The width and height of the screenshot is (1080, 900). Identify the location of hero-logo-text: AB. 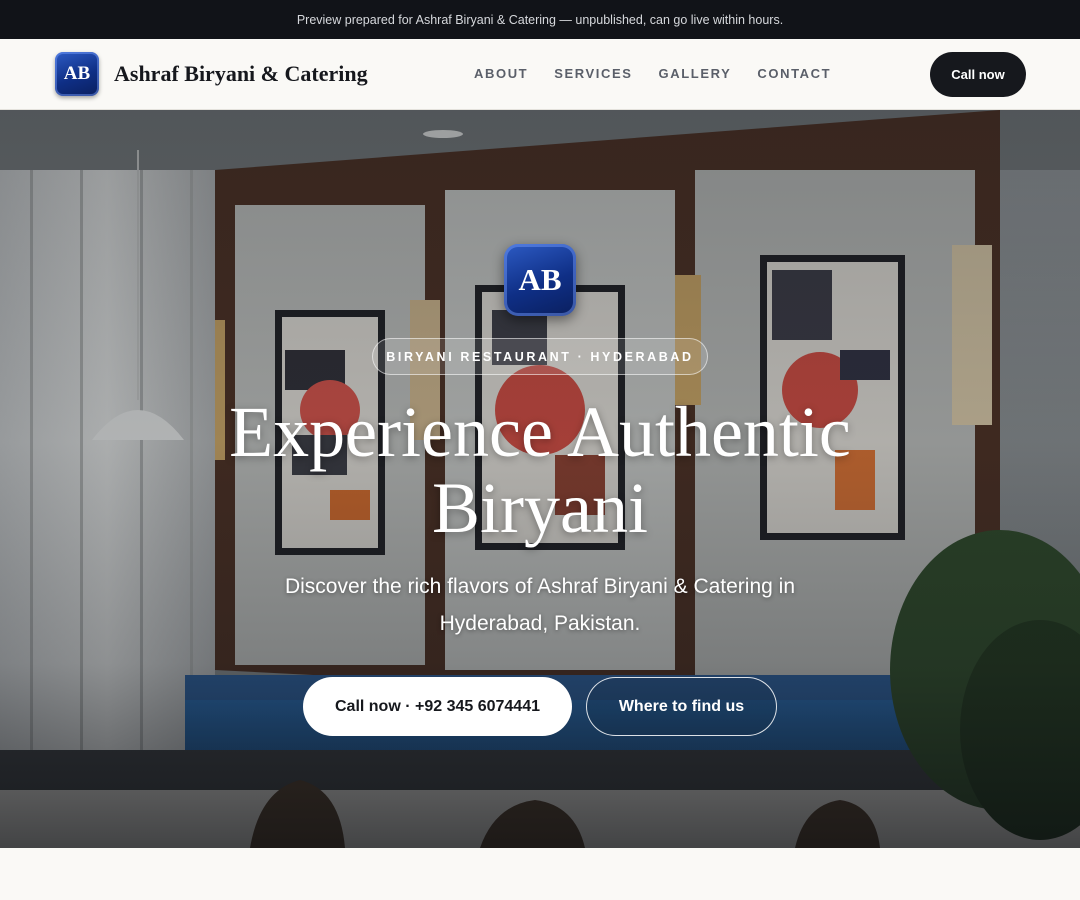
(540, 279).